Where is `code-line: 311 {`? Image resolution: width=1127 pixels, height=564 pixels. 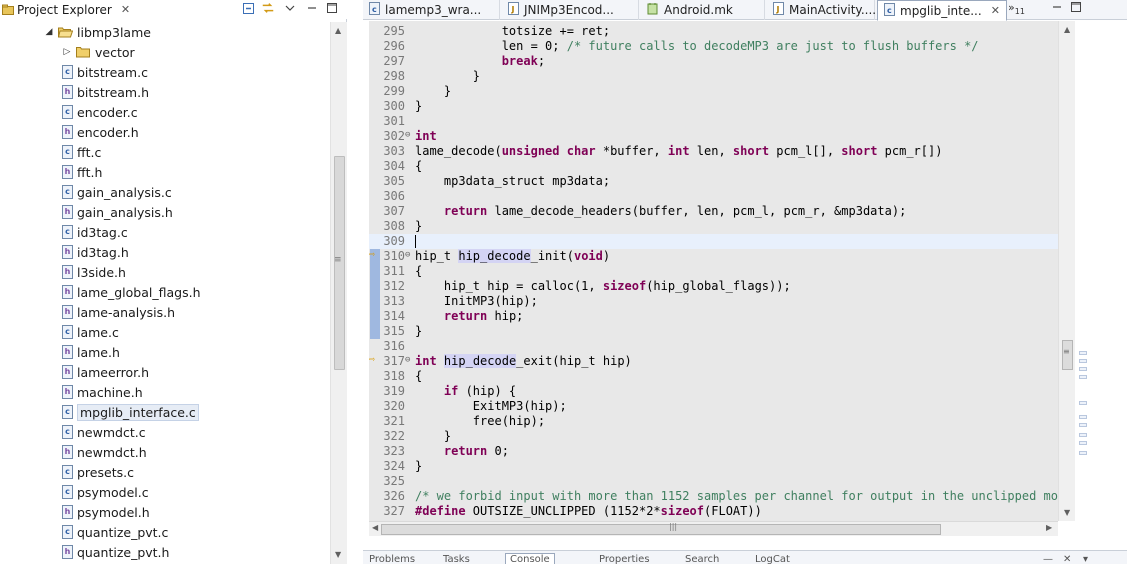
code-line: 311 { is located at coordinates (713, 271).